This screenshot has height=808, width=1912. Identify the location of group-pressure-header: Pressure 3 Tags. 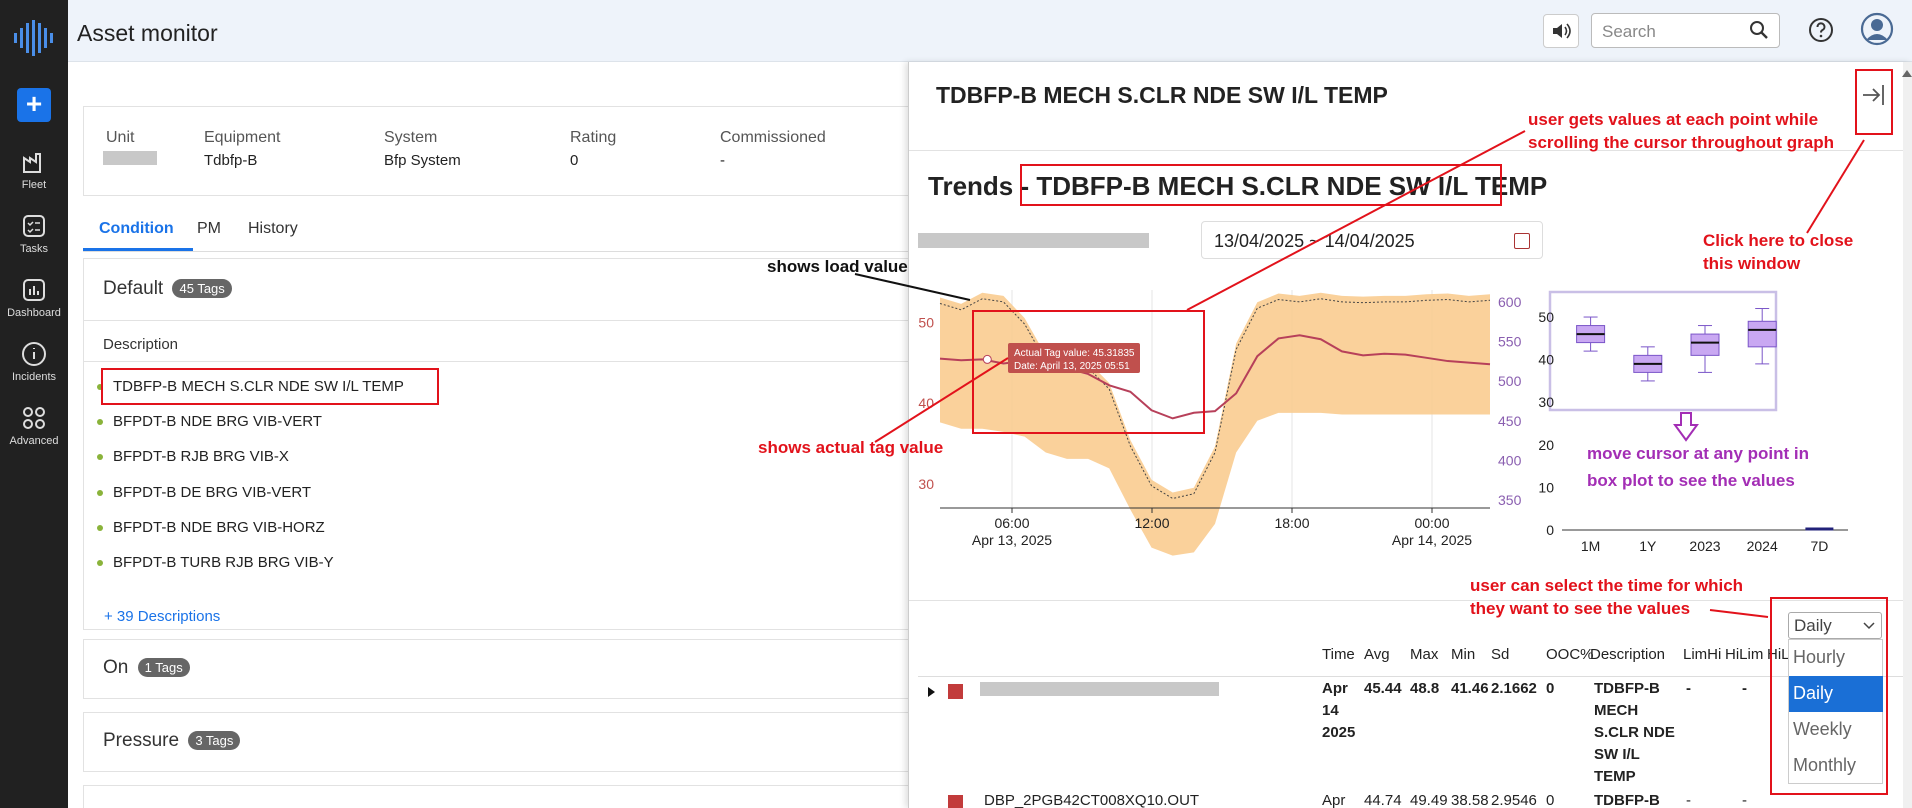
(172, 741).